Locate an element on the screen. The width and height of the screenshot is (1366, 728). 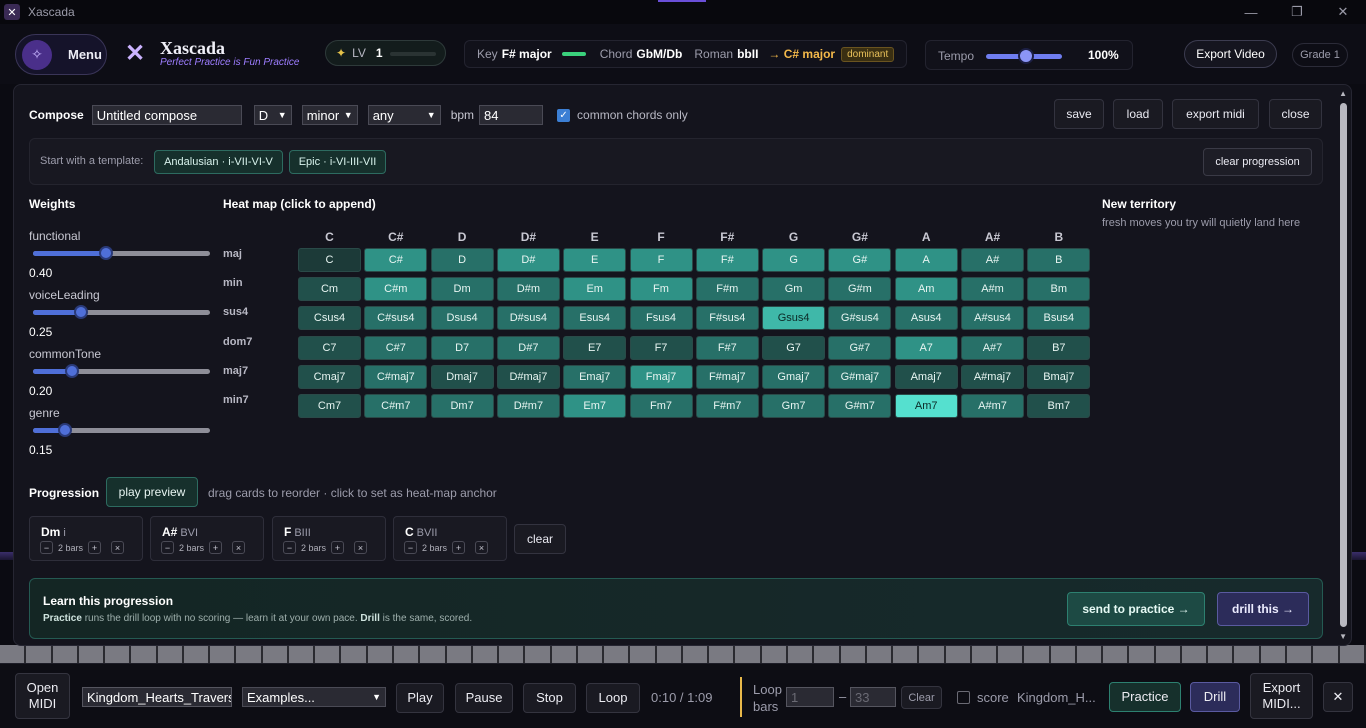
heatmap-cell: Bmaj7 is located at coordinates (1059, 376).